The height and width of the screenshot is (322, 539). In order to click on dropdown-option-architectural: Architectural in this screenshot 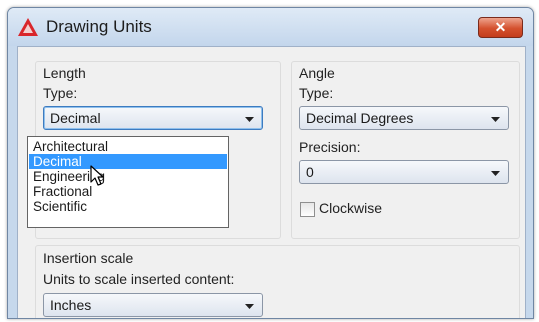, I will do `click(128, 146)`.